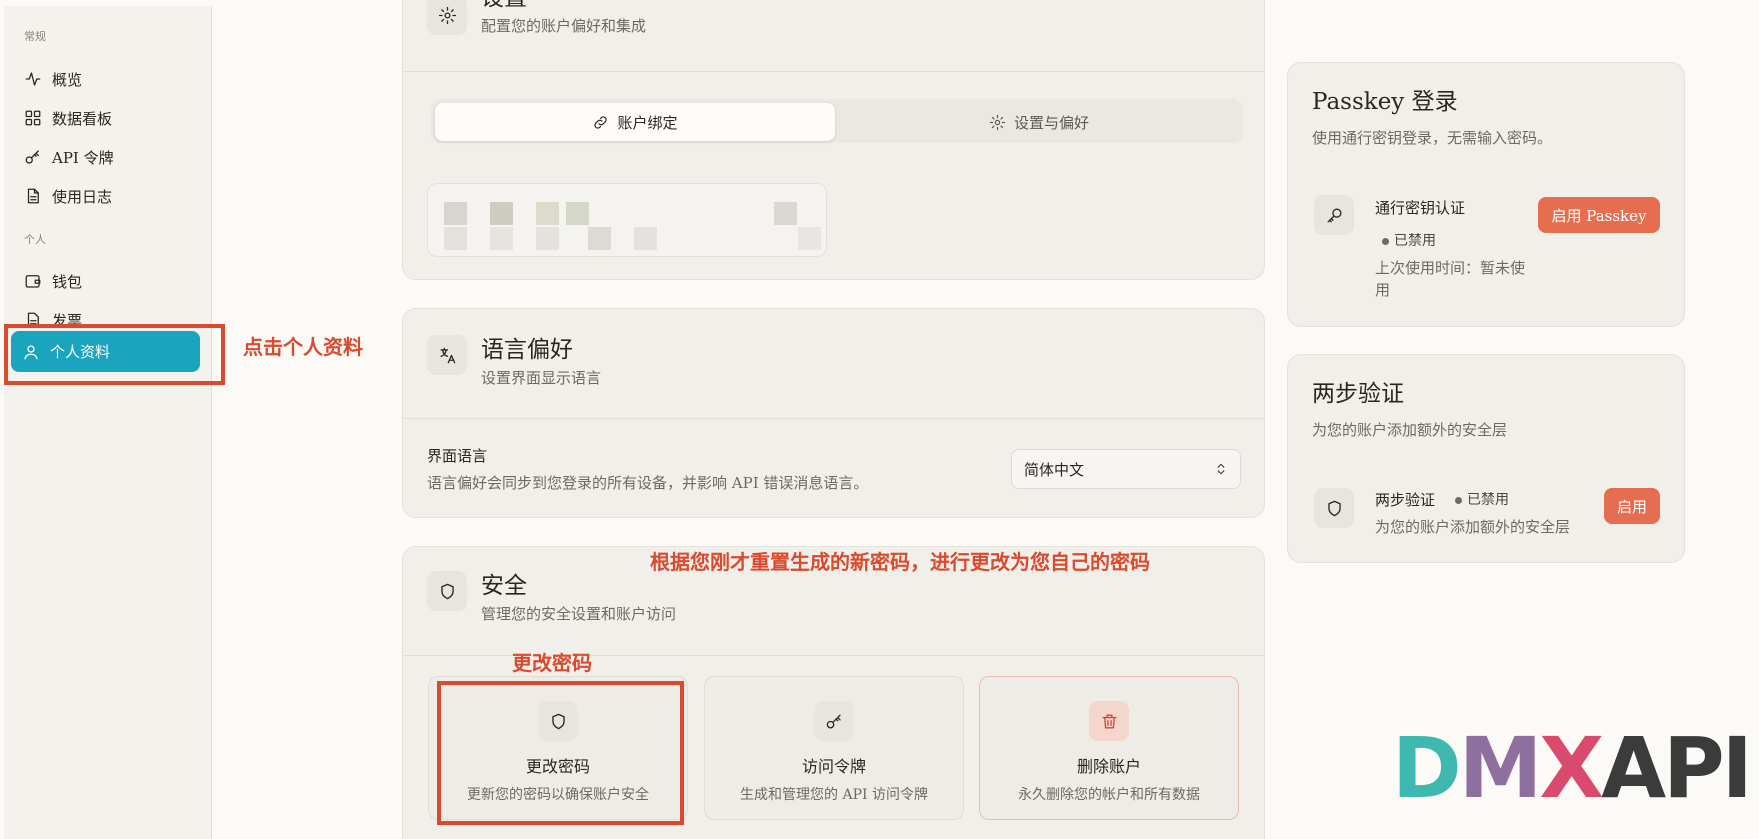 The image size is (1759, 839). Describe the element at coordinates (541, 378) in the screenshot. I see `language-subtitle: 设置界面显示语言` at that location.